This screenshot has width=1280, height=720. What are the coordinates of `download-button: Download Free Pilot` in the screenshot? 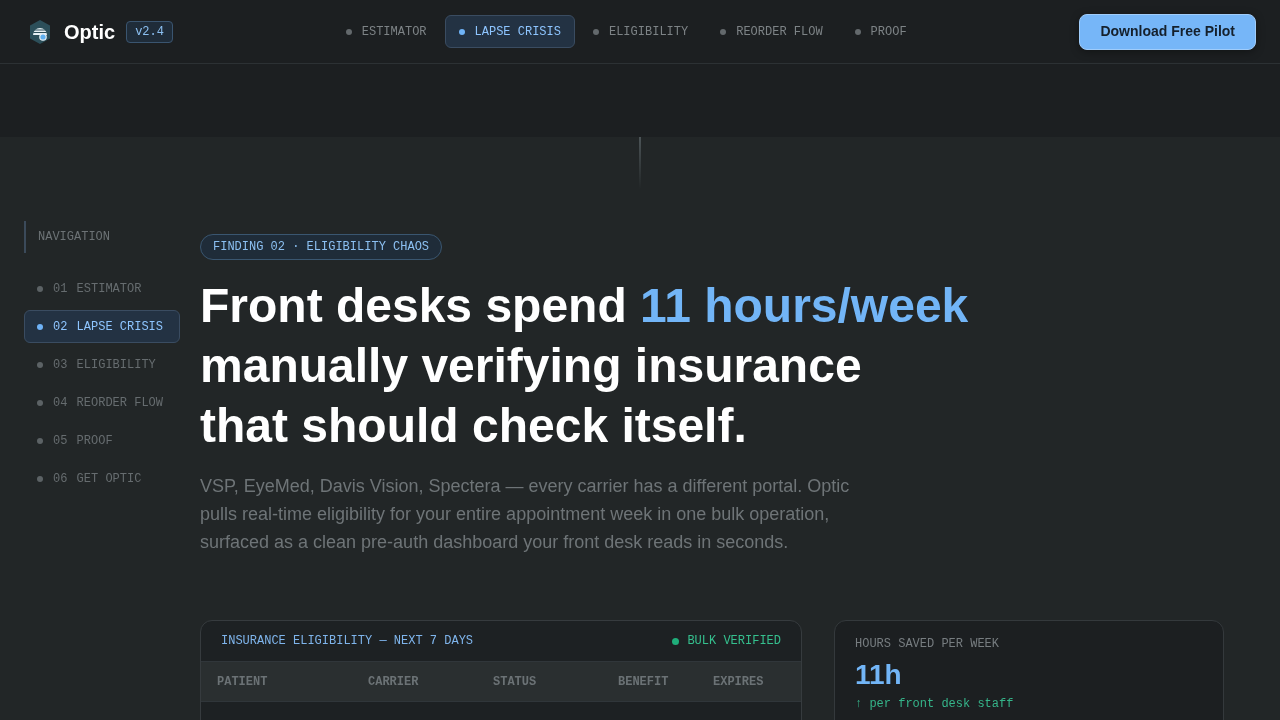 It's located at (1167, 31).